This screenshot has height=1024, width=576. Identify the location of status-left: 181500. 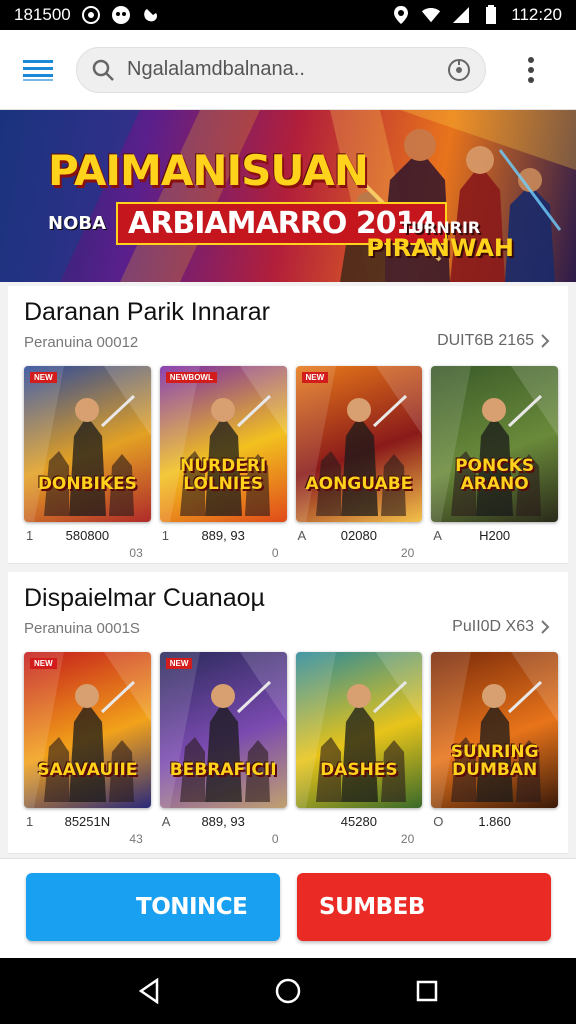
(87, 15).